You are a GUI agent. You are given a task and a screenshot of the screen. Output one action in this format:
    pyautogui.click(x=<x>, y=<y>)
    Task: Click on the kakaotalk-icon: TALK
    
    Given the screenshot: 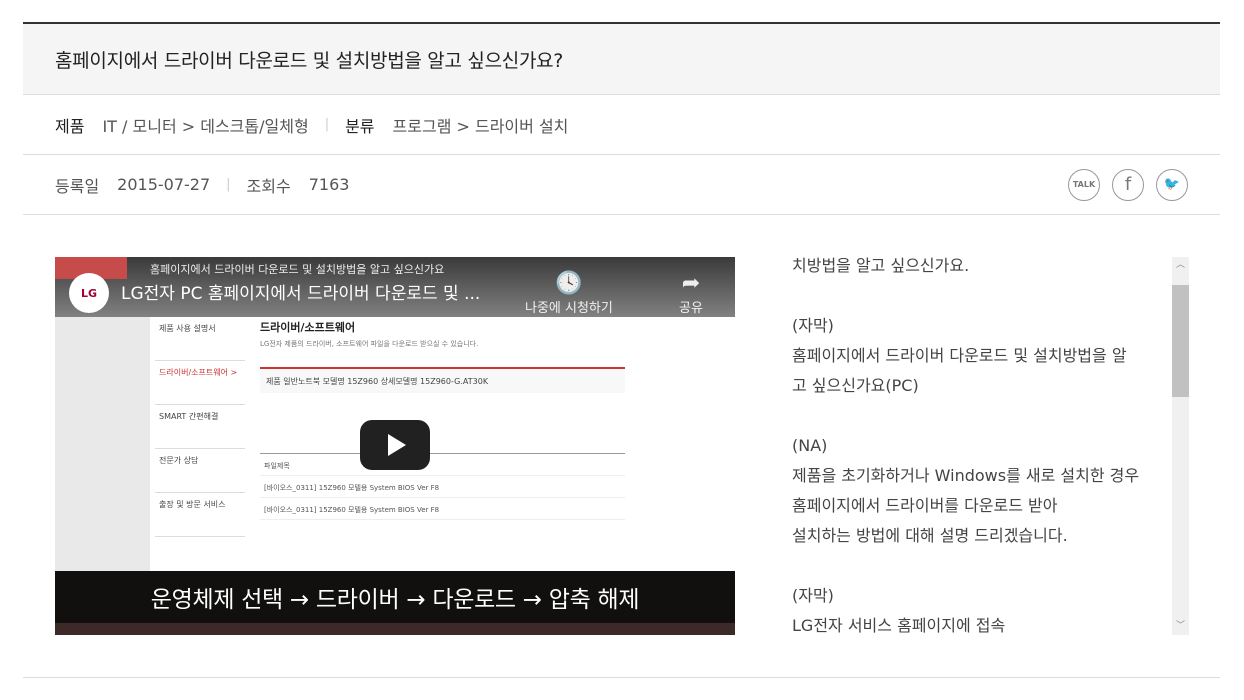 What is the action you would take?
    pyautogui.click(x=1084, y=184)
    